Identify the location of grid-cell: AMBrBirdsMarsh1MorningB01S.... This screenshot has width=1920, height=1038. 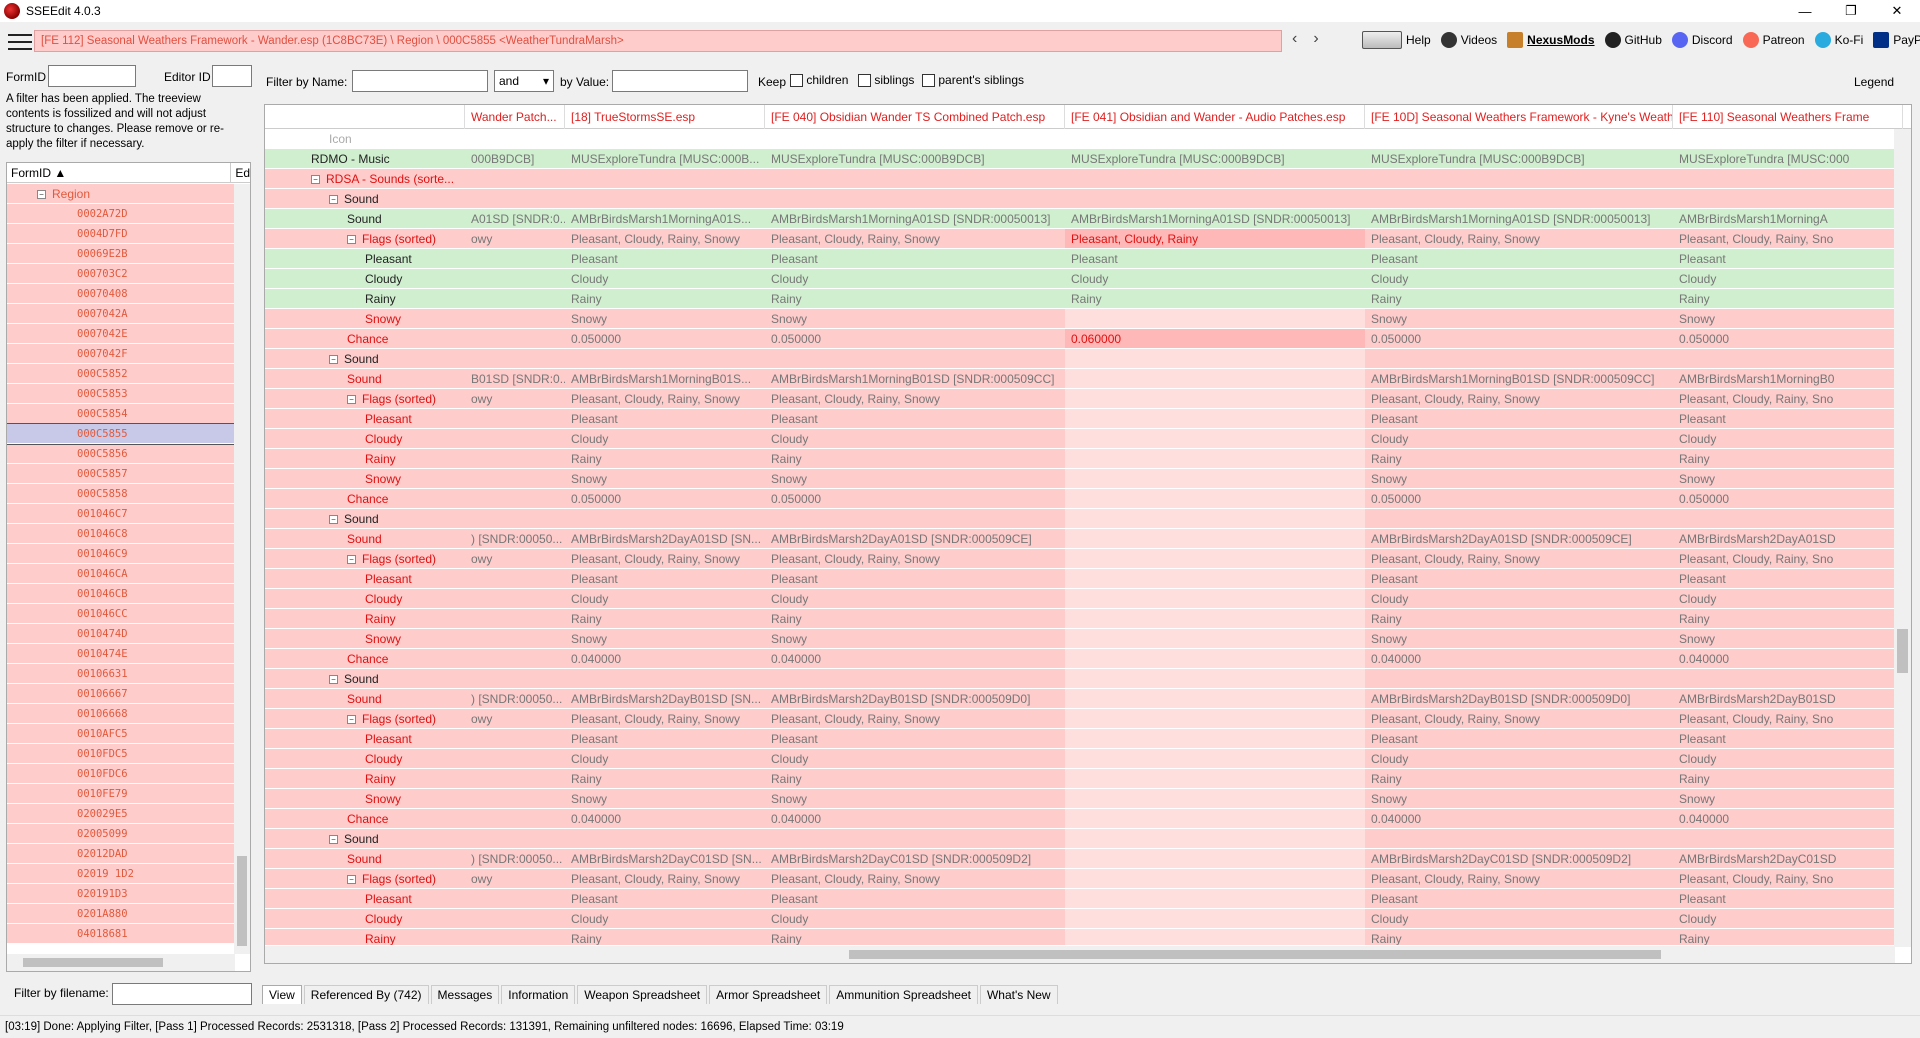
(665, 379).